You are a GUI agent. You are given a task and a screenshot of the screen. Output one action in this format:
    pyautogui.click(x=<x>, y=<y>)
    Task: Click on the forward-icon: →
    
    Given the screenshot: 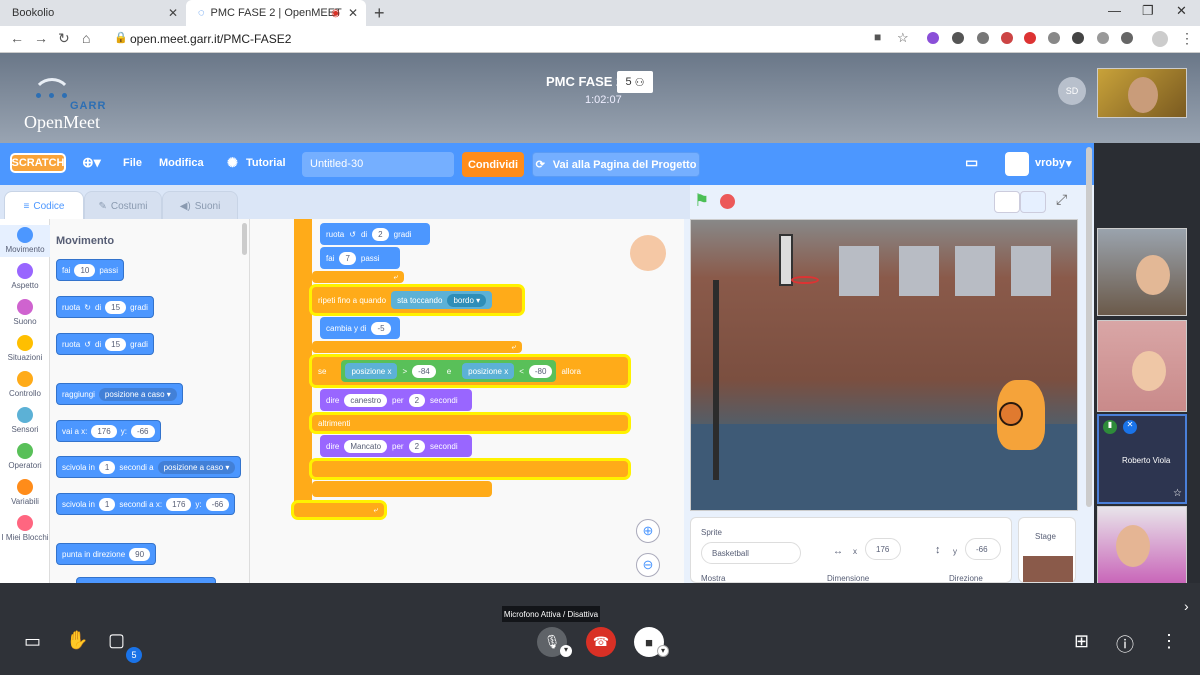 What is the action you would take?
    pyautogui.click(x=41, y=38)
    